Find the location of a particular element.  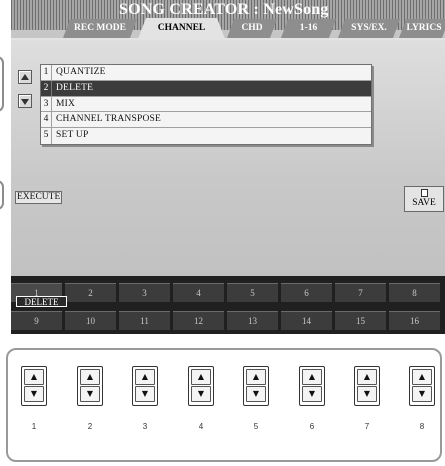

panel-button-6-up: ▲ is located at coordinates (312, 377).